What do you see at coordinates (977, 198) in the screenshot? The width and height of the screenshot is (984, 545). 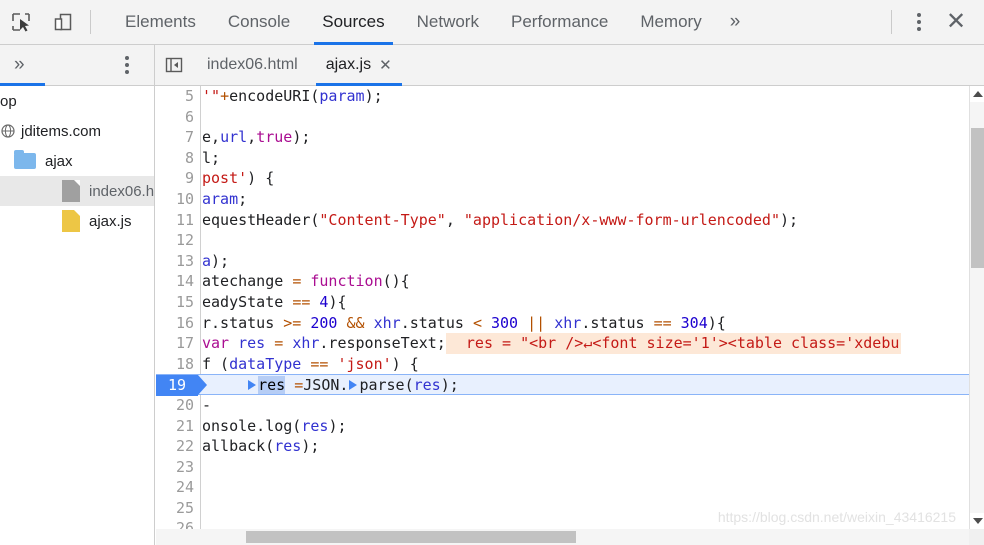 I see `vertical-scrollbar-thumb` at bounding box center [977, 198].